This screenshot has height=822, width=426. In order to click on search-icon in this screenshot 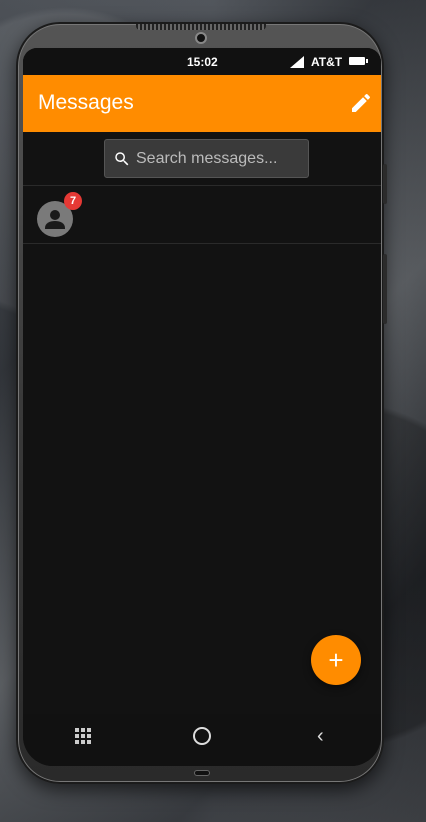, I will do `click(122, 158)`.